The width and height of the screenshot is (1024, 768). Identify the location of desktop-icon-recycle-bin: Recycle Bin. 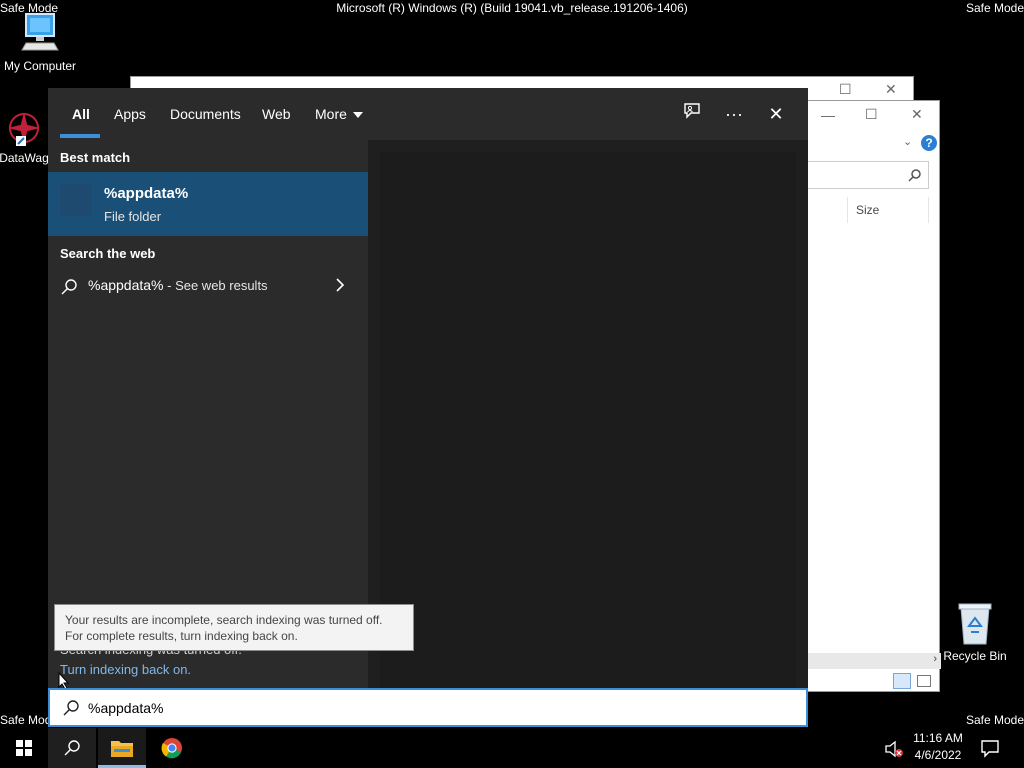
(975, 632).